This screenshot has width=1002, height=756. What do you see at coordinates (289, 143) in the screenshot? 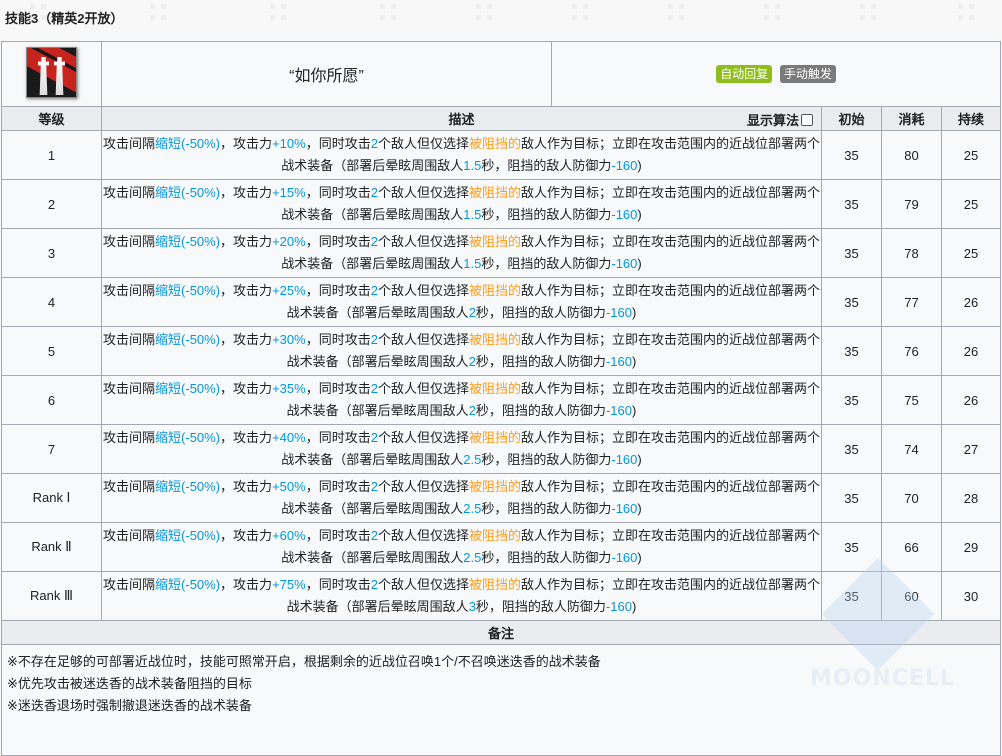
I see `desc-atk-value: +10%` at bounding box center [289, 143].